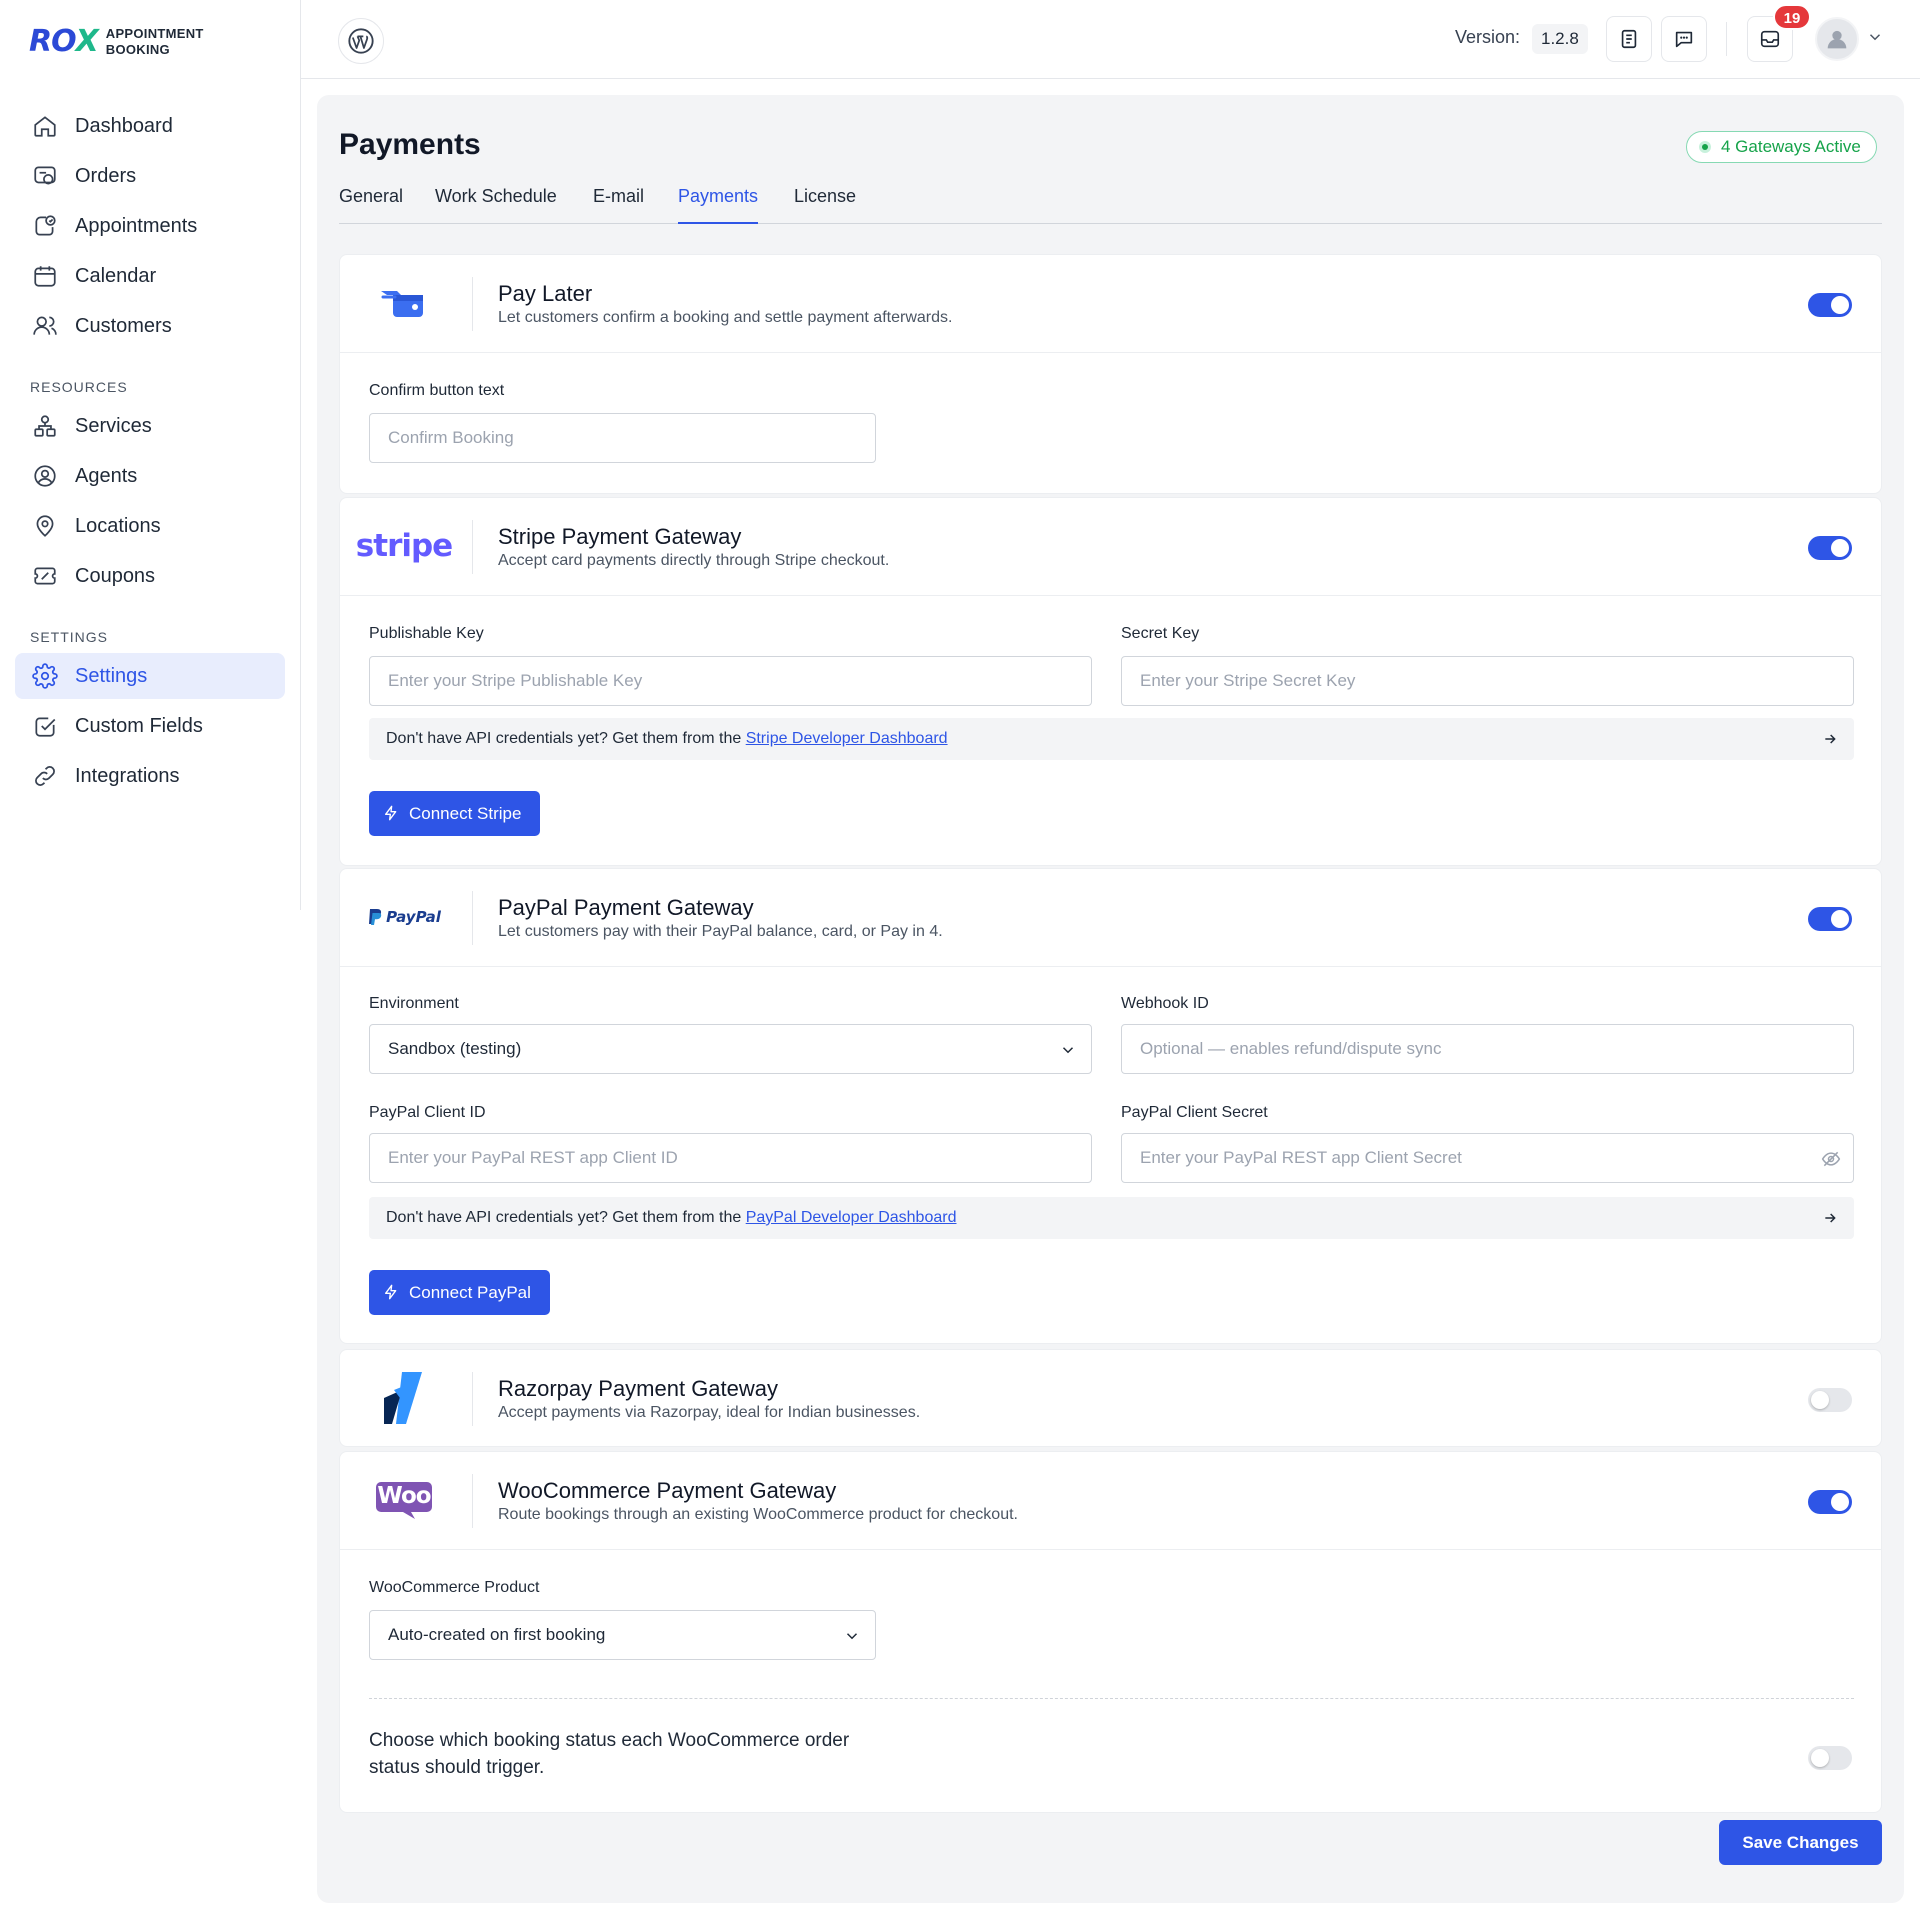  Describe the element at coordinates (1684, 39) in the screenshot. I see `support-chat-button` at that location.